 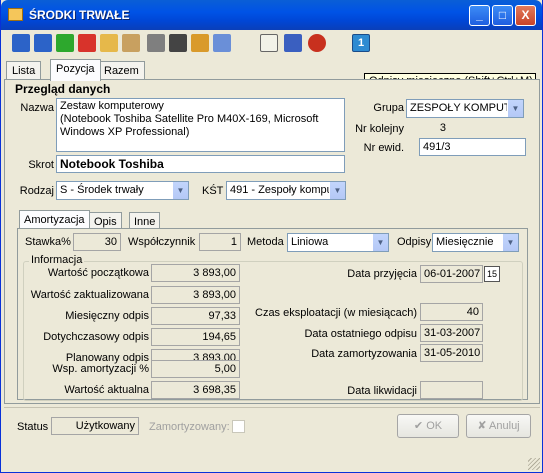 I want to click on minimize-button: _, so click(x=479, y=15).